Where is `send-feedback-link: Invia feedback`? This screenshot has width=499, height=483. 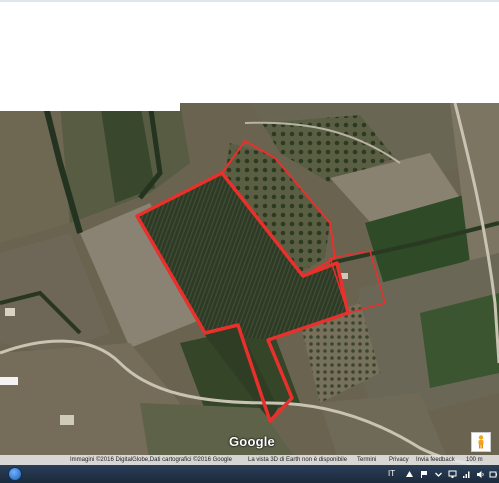
send-feedback-link: Invia feedback is located at coordinates (435, 460).